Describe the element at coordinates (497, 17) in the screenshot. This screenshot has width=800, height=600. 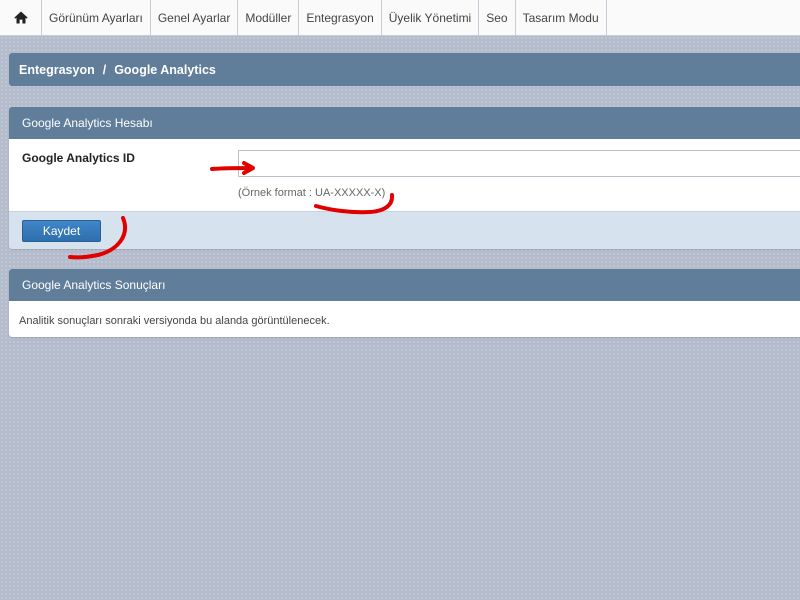
I see `nav-item-seo: Seo` at that location.